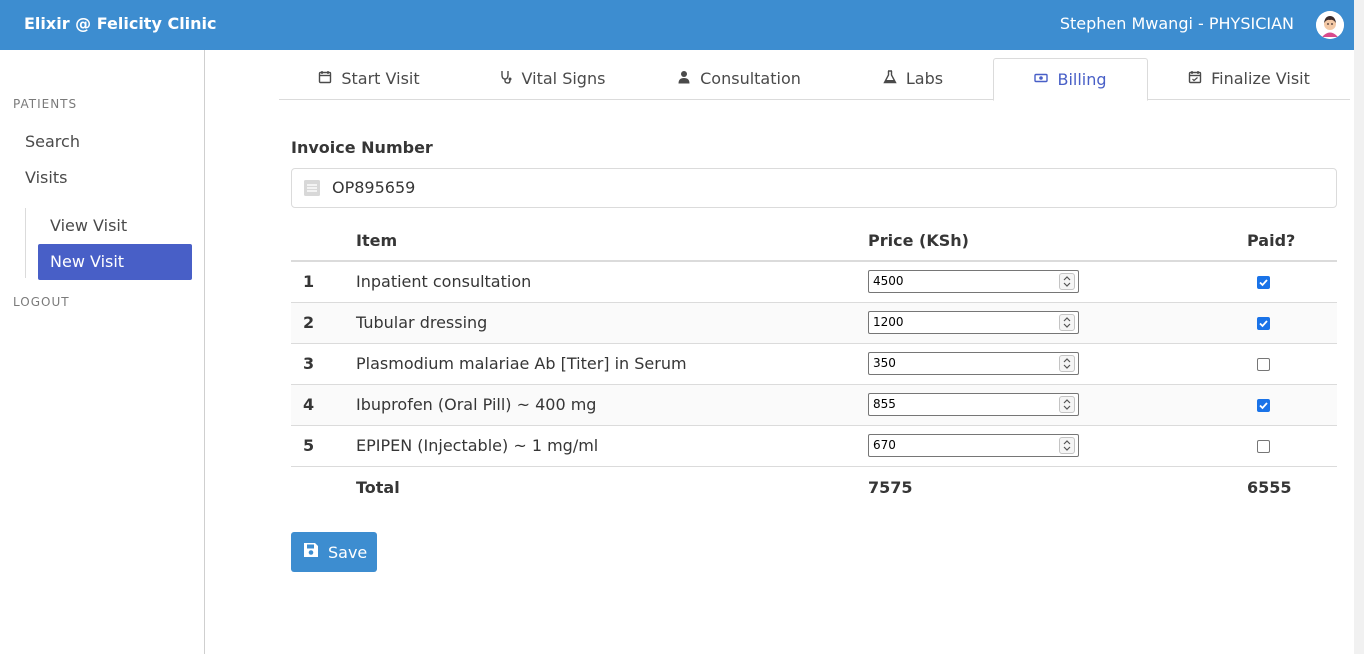 The height and width of the screenshot is (654, 1364). I want to click on tab-finalize-visit: Finalize Visit, so click(1249, 79).